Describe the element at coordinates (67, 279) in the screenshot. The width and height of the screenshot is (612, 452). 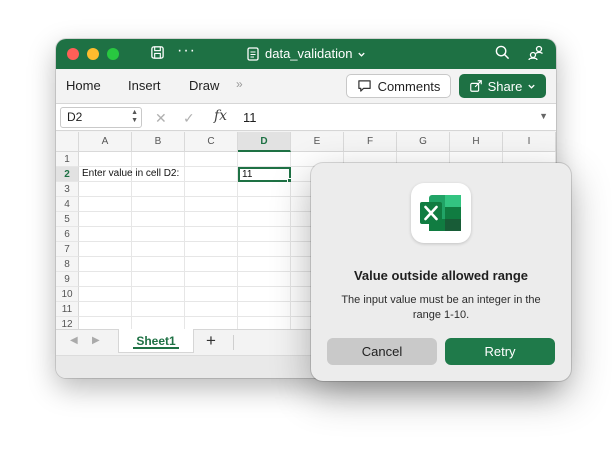
I see `row-header-9: 9` at that location.